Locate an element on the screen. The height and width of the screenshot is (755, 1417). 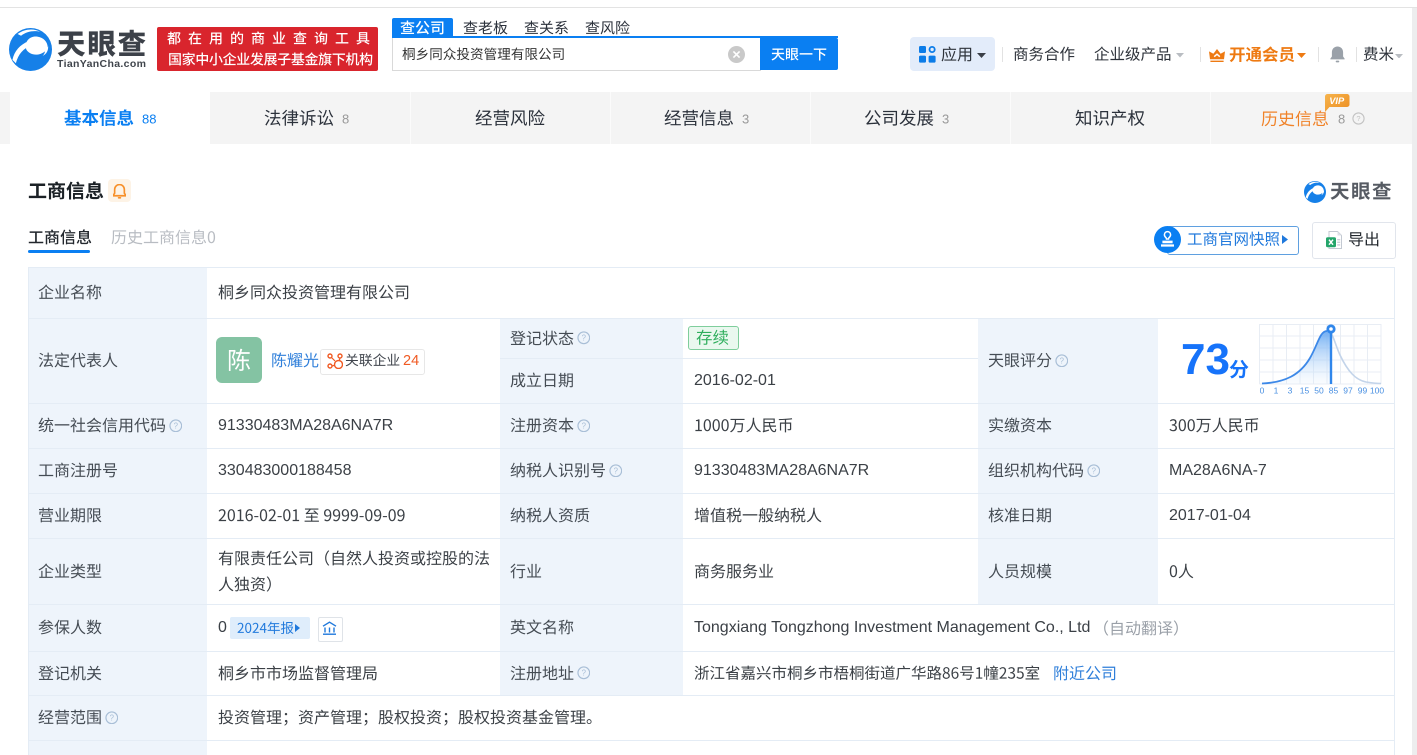
svg-text: 100 is located at coordinates (1377, 391).